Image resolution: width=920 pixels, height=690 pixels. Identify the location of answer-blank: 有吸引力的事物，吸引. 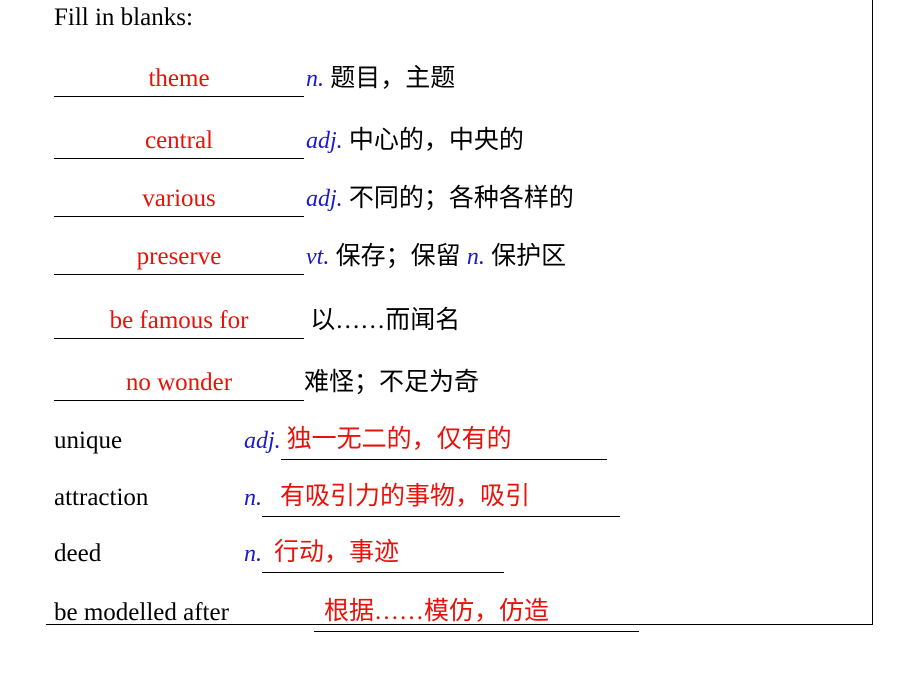
(441, 498).